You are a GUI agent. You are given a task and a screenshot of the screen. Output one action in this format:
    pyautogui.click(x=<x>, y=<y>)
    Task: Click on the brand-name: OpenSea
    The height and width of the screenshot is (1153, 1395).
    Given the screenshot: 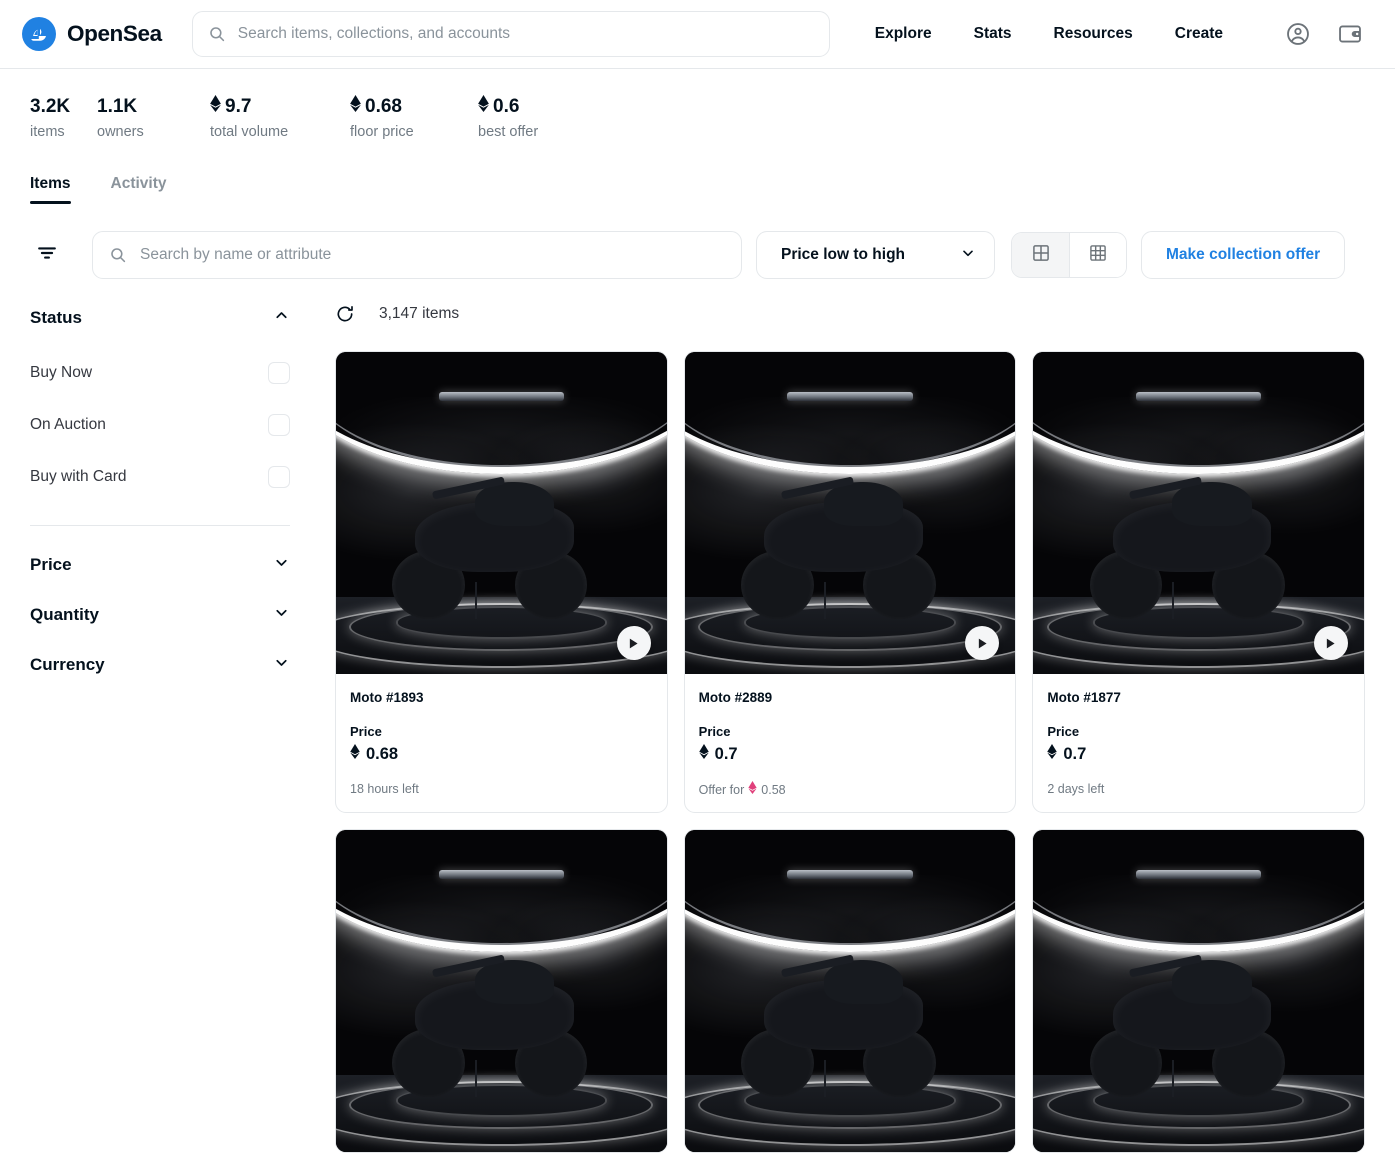 What is the action you would take?
    pyautogui.click(x=114, y=33)
    